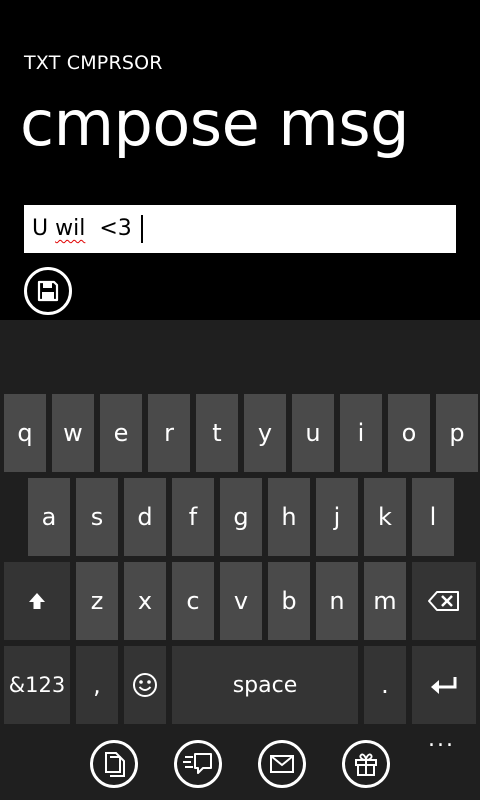 This screenshot has height=800, width=480. I want to click on gift-icon, so click(366, 764).